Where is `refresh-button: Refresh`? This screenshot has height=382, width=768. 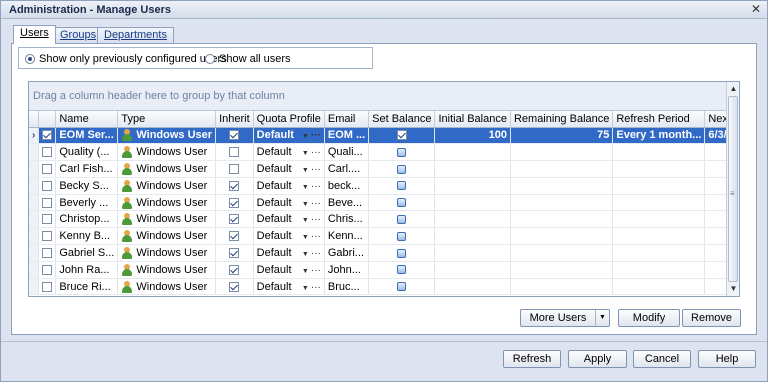 refresh-button: Refresh is located at coordinates (532, 359).